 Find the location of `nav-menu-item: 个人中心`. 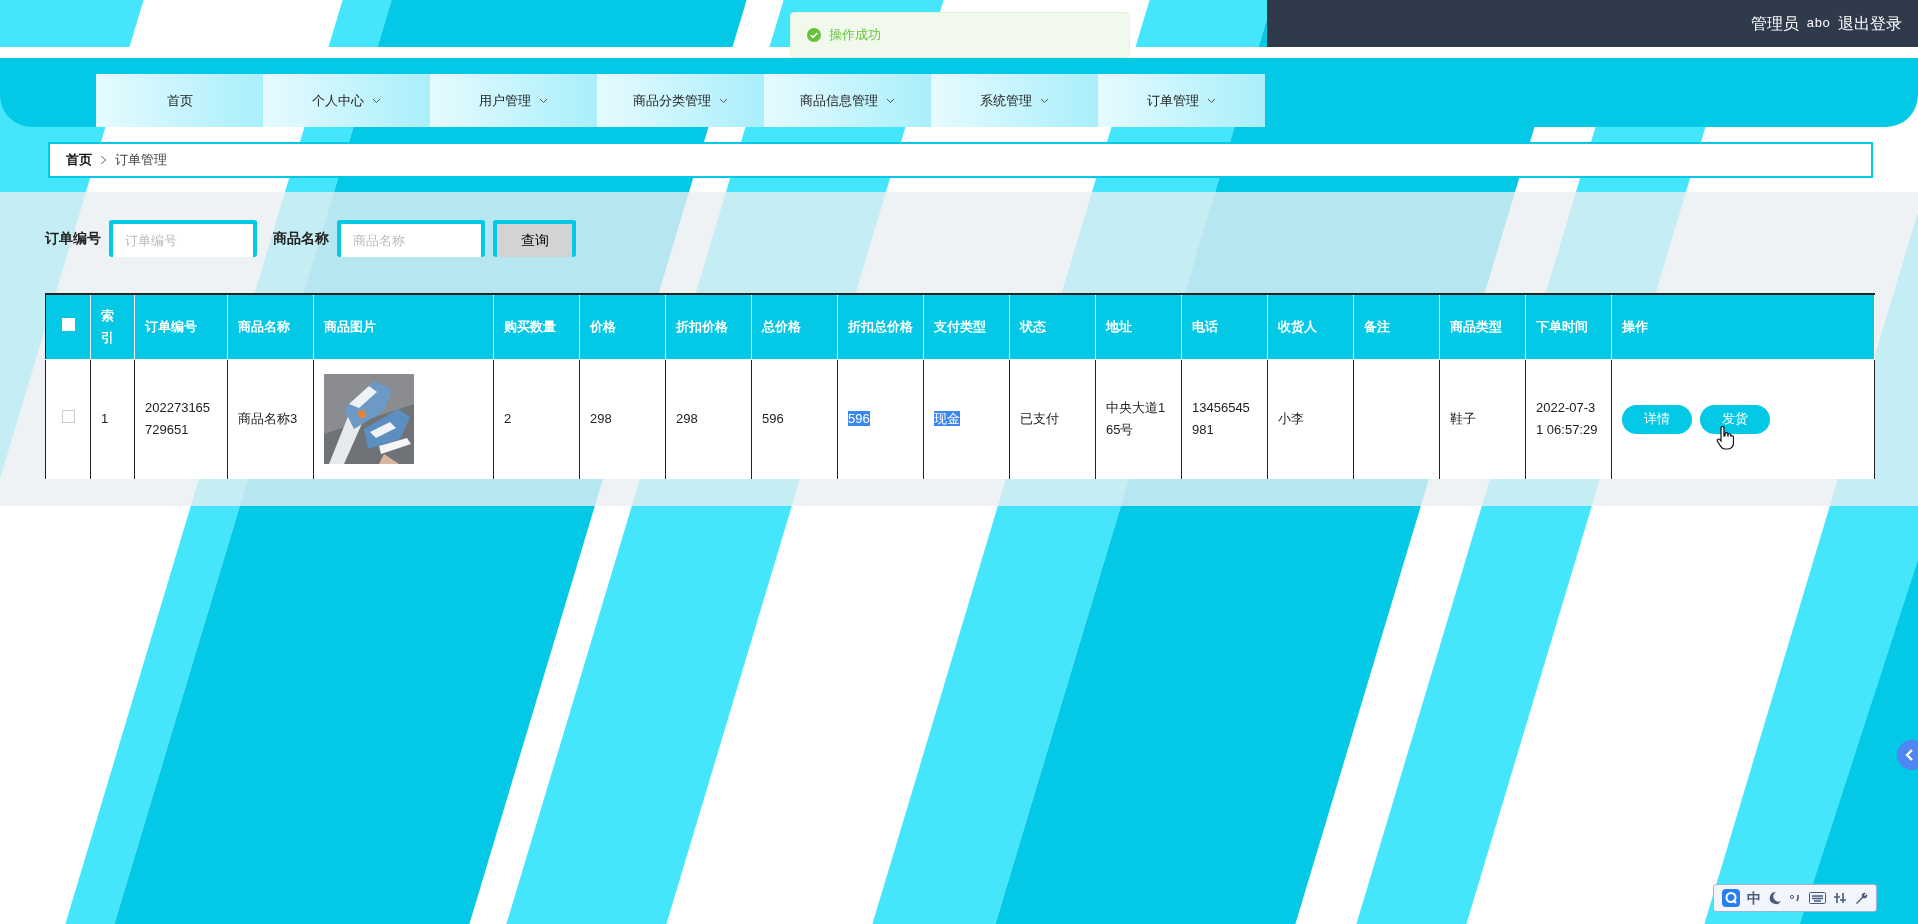

nav-menu-item: 个人中心 is located at coordinates (346, 100).